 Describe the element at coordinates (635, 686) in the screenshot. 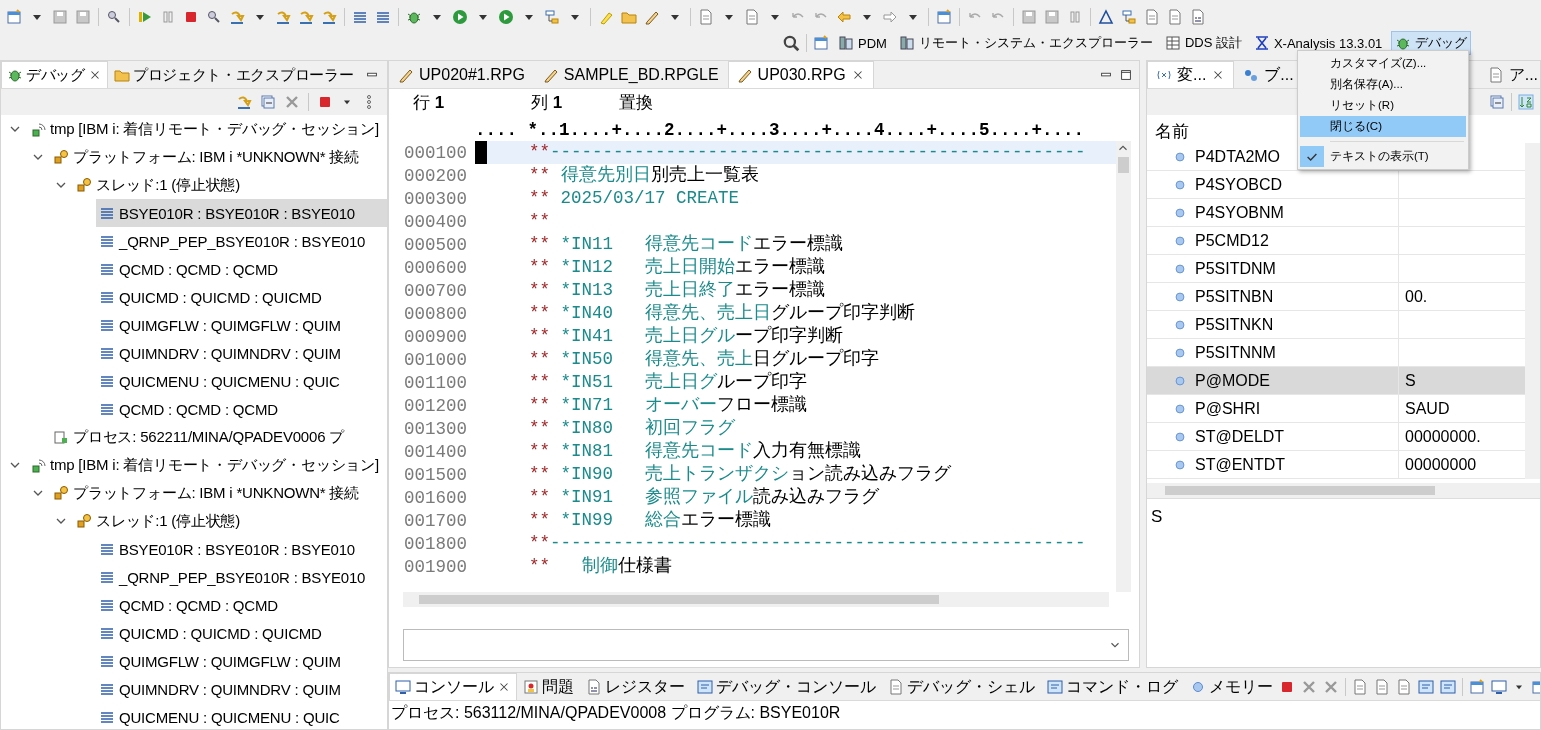

I see `tab: レジスター` at that location.